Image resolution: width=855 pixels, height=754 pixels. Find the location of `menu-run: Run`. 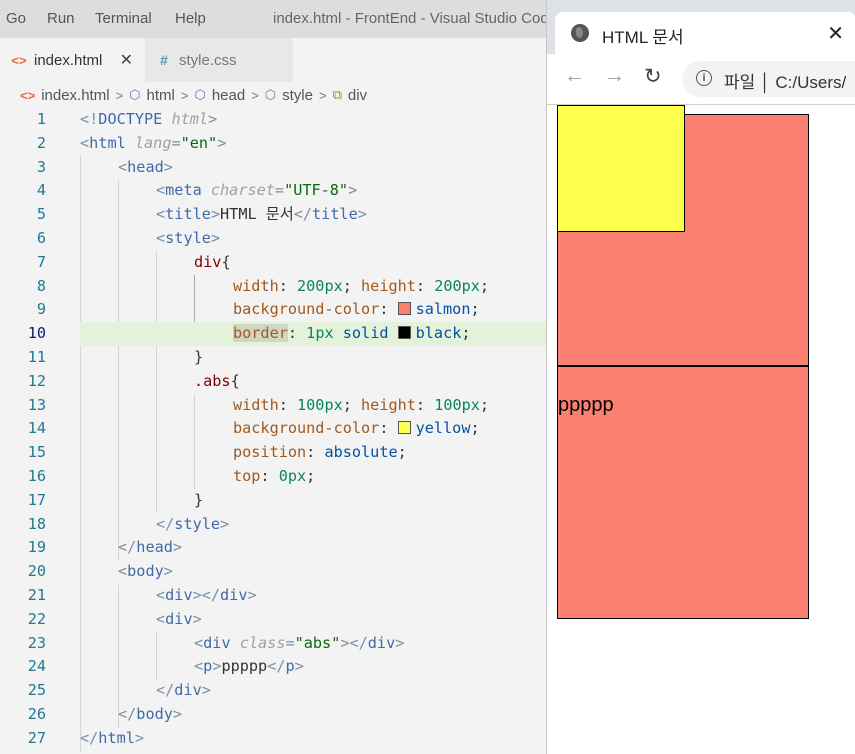

menu-run: Run is located at coordinates (61, 18).